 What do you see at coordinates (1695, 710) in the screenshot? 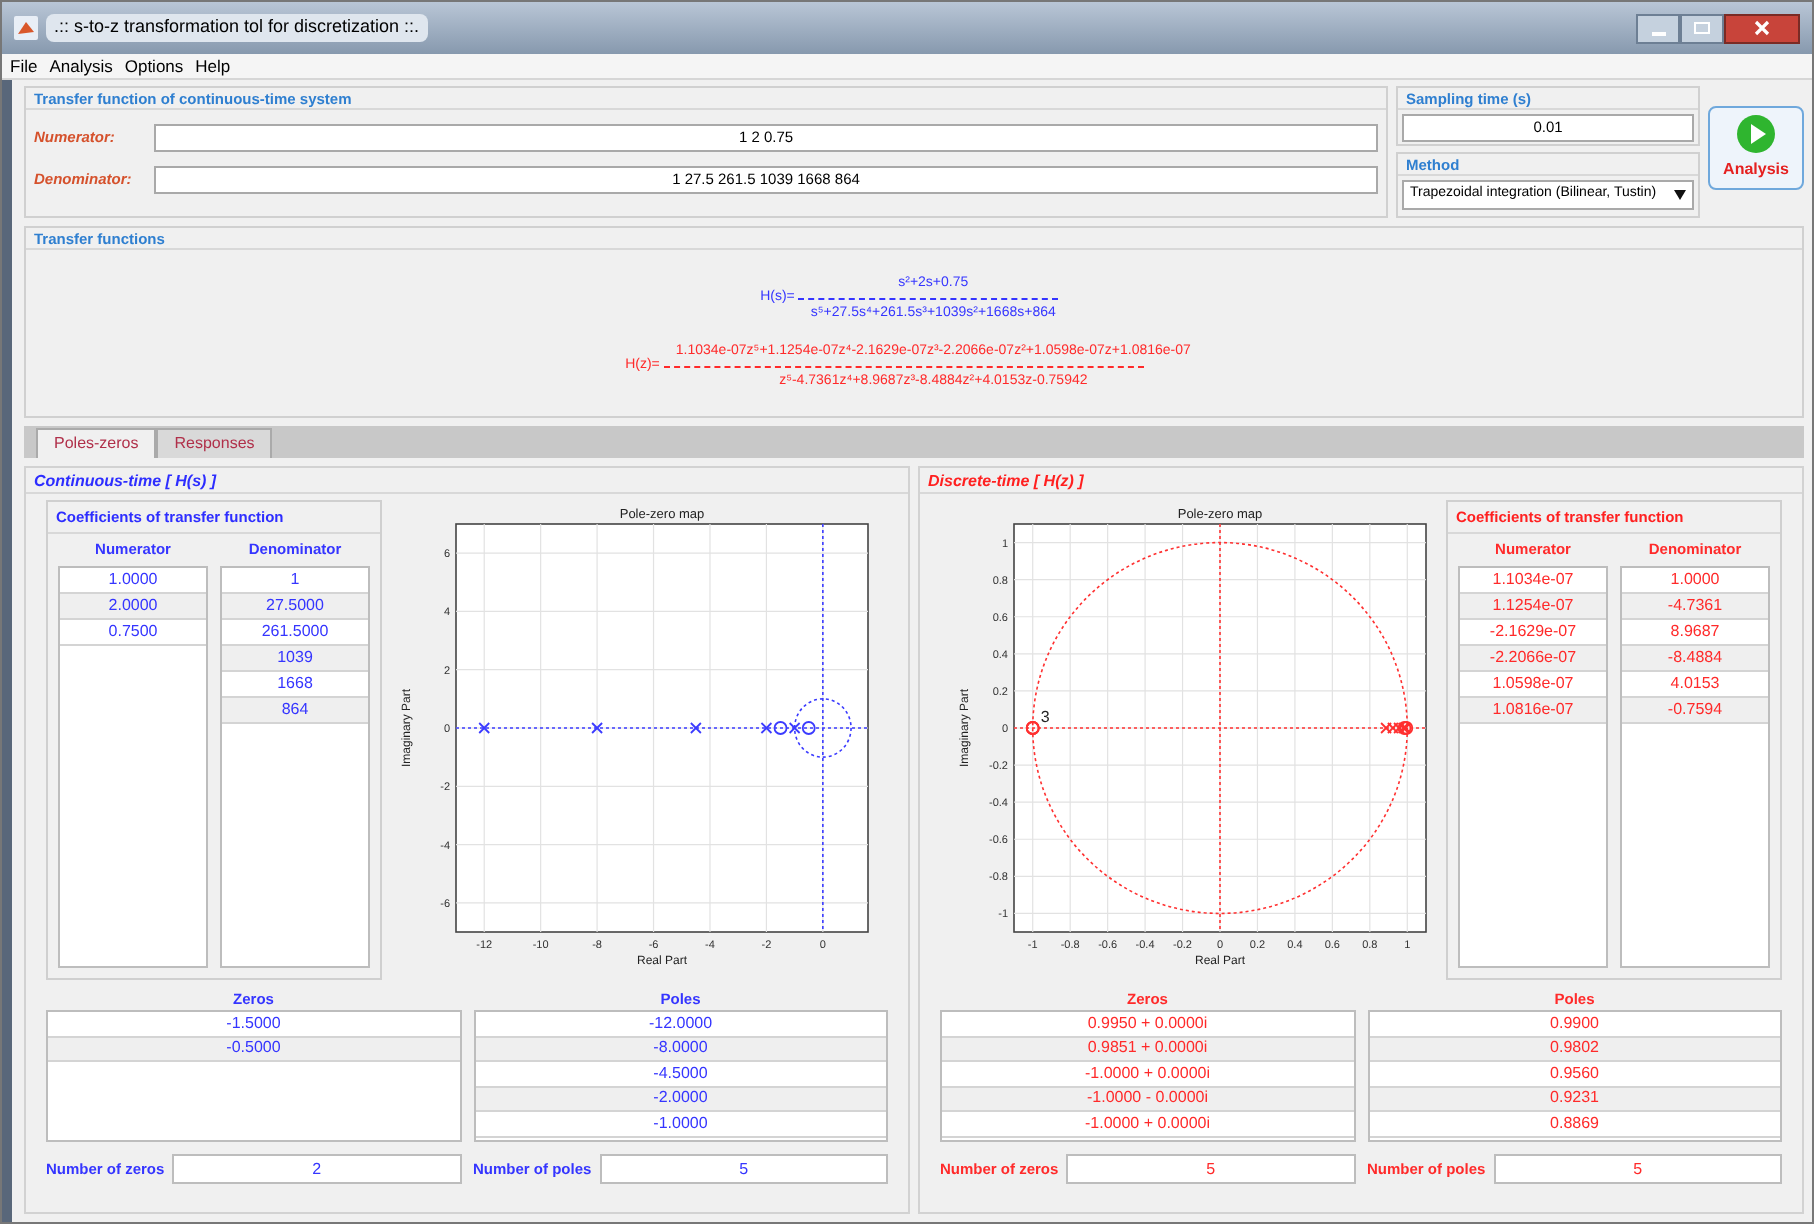
I see `table-cell: -0.7594` at bounding box center [1695, 710].